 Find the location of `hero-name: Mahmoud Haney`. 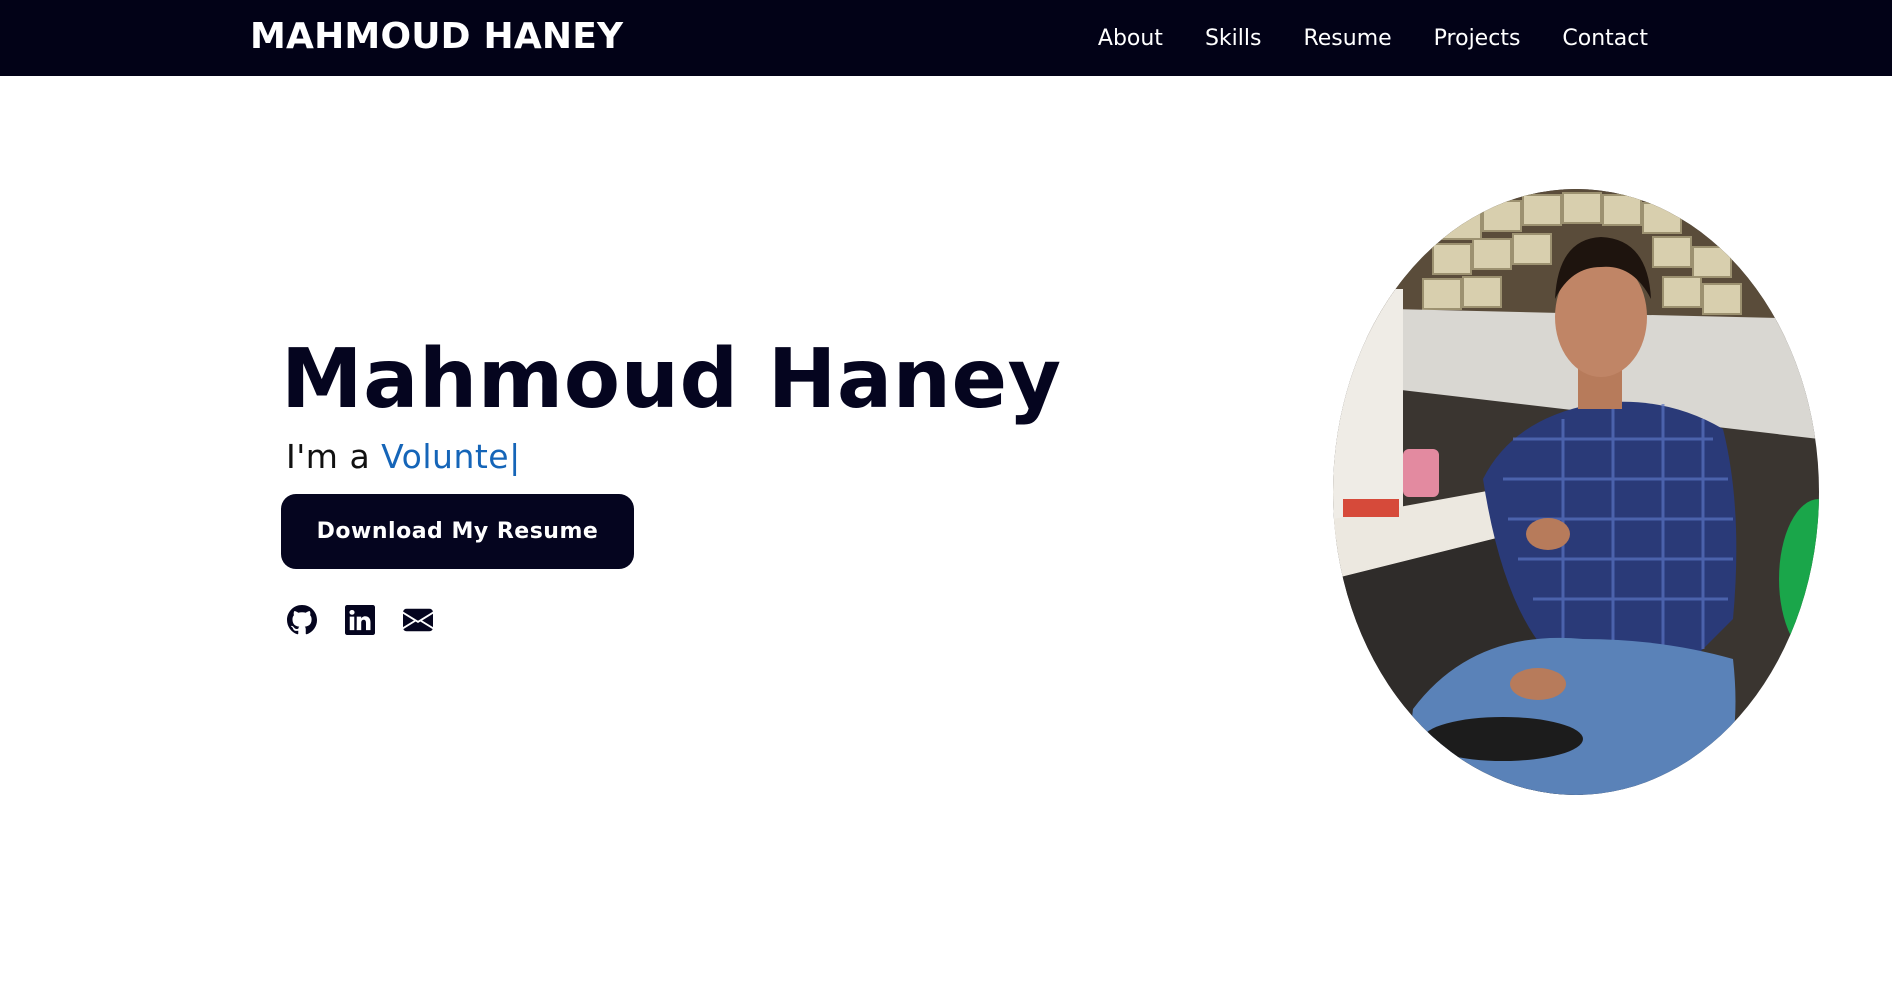

hero-name: Mahmoud Haney is located at coordinates (671, 379).